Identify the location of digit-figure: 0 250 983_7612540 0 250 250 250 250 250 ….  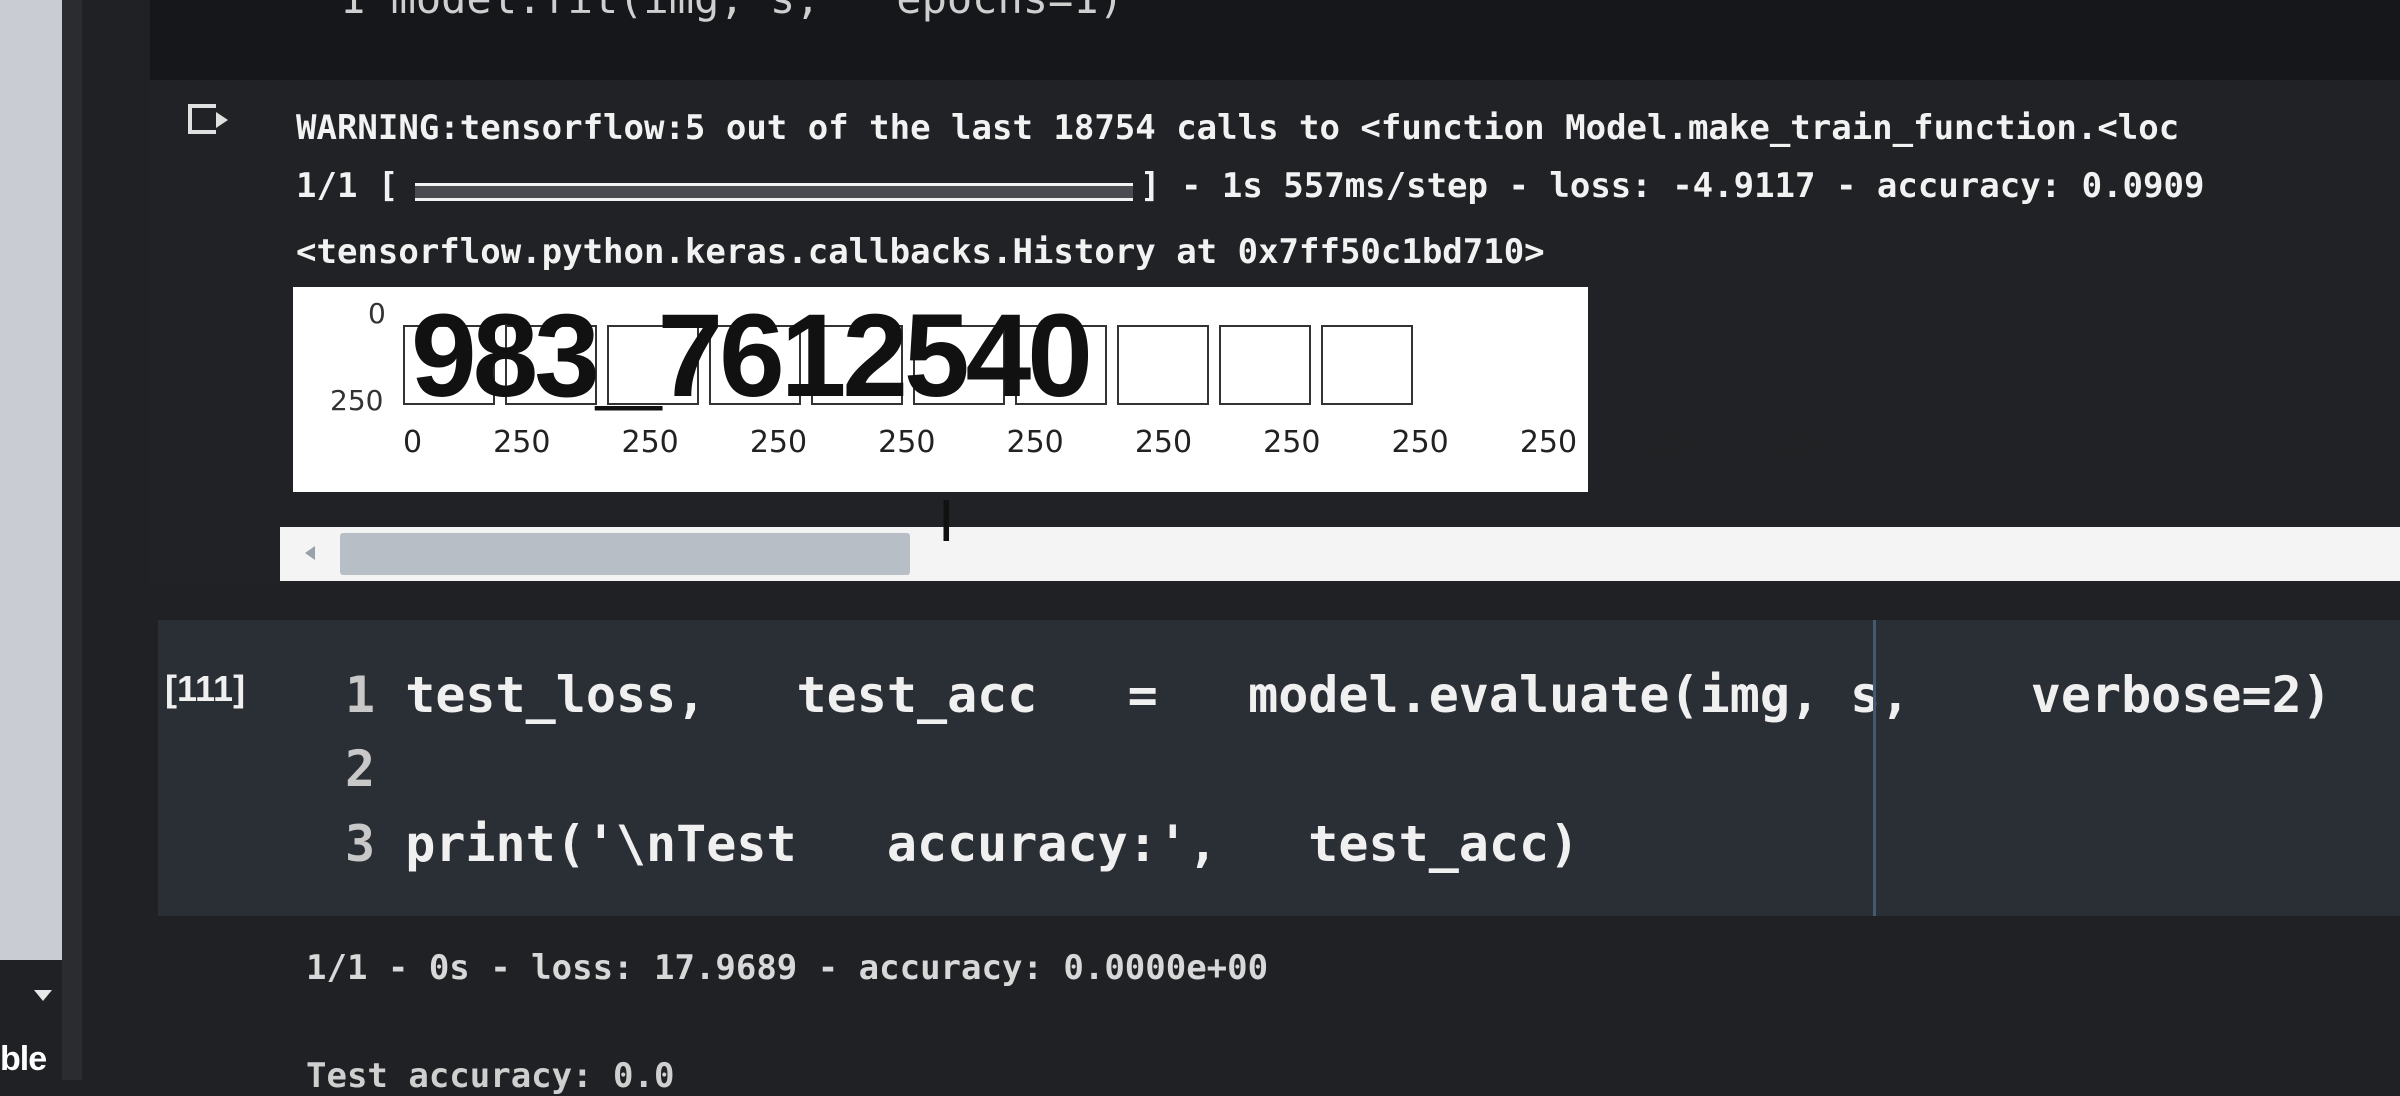
(1063, 389).